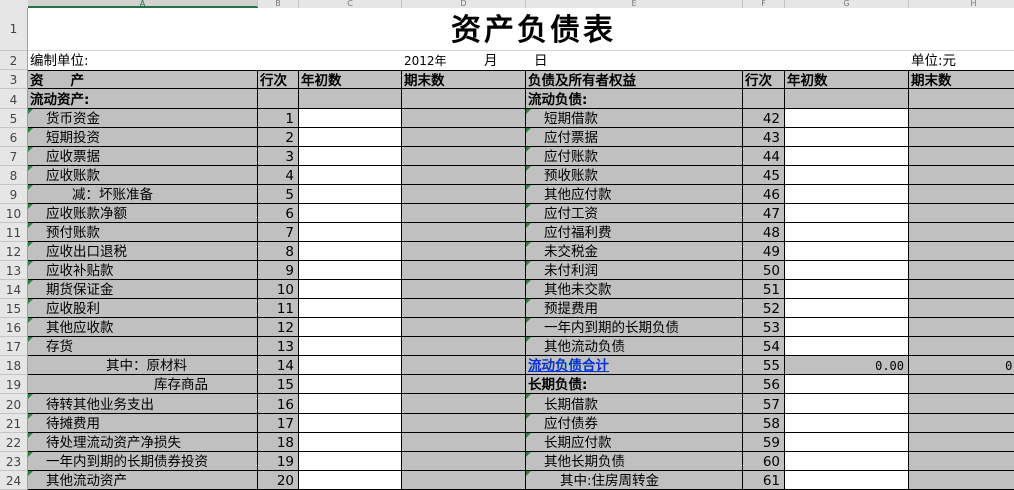  I want to click on liability-row-number: 44, so click(764, 156).